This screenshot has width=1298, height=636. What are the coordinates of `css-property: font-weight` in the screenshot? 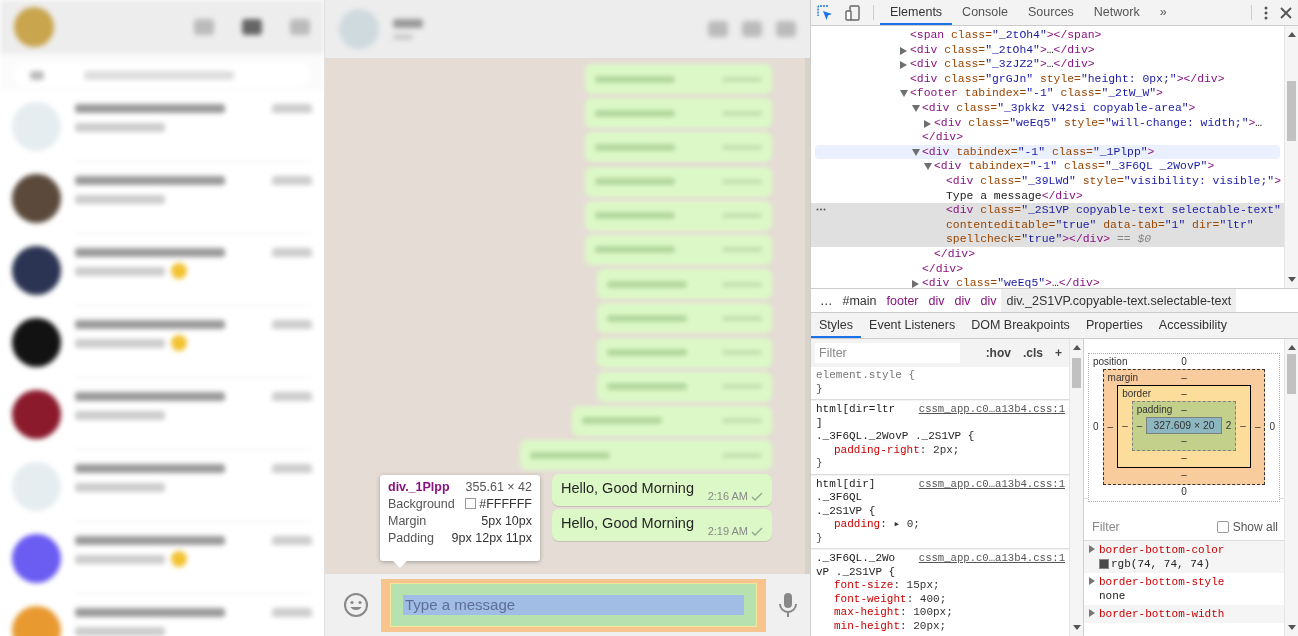 It's located at (870, 598).